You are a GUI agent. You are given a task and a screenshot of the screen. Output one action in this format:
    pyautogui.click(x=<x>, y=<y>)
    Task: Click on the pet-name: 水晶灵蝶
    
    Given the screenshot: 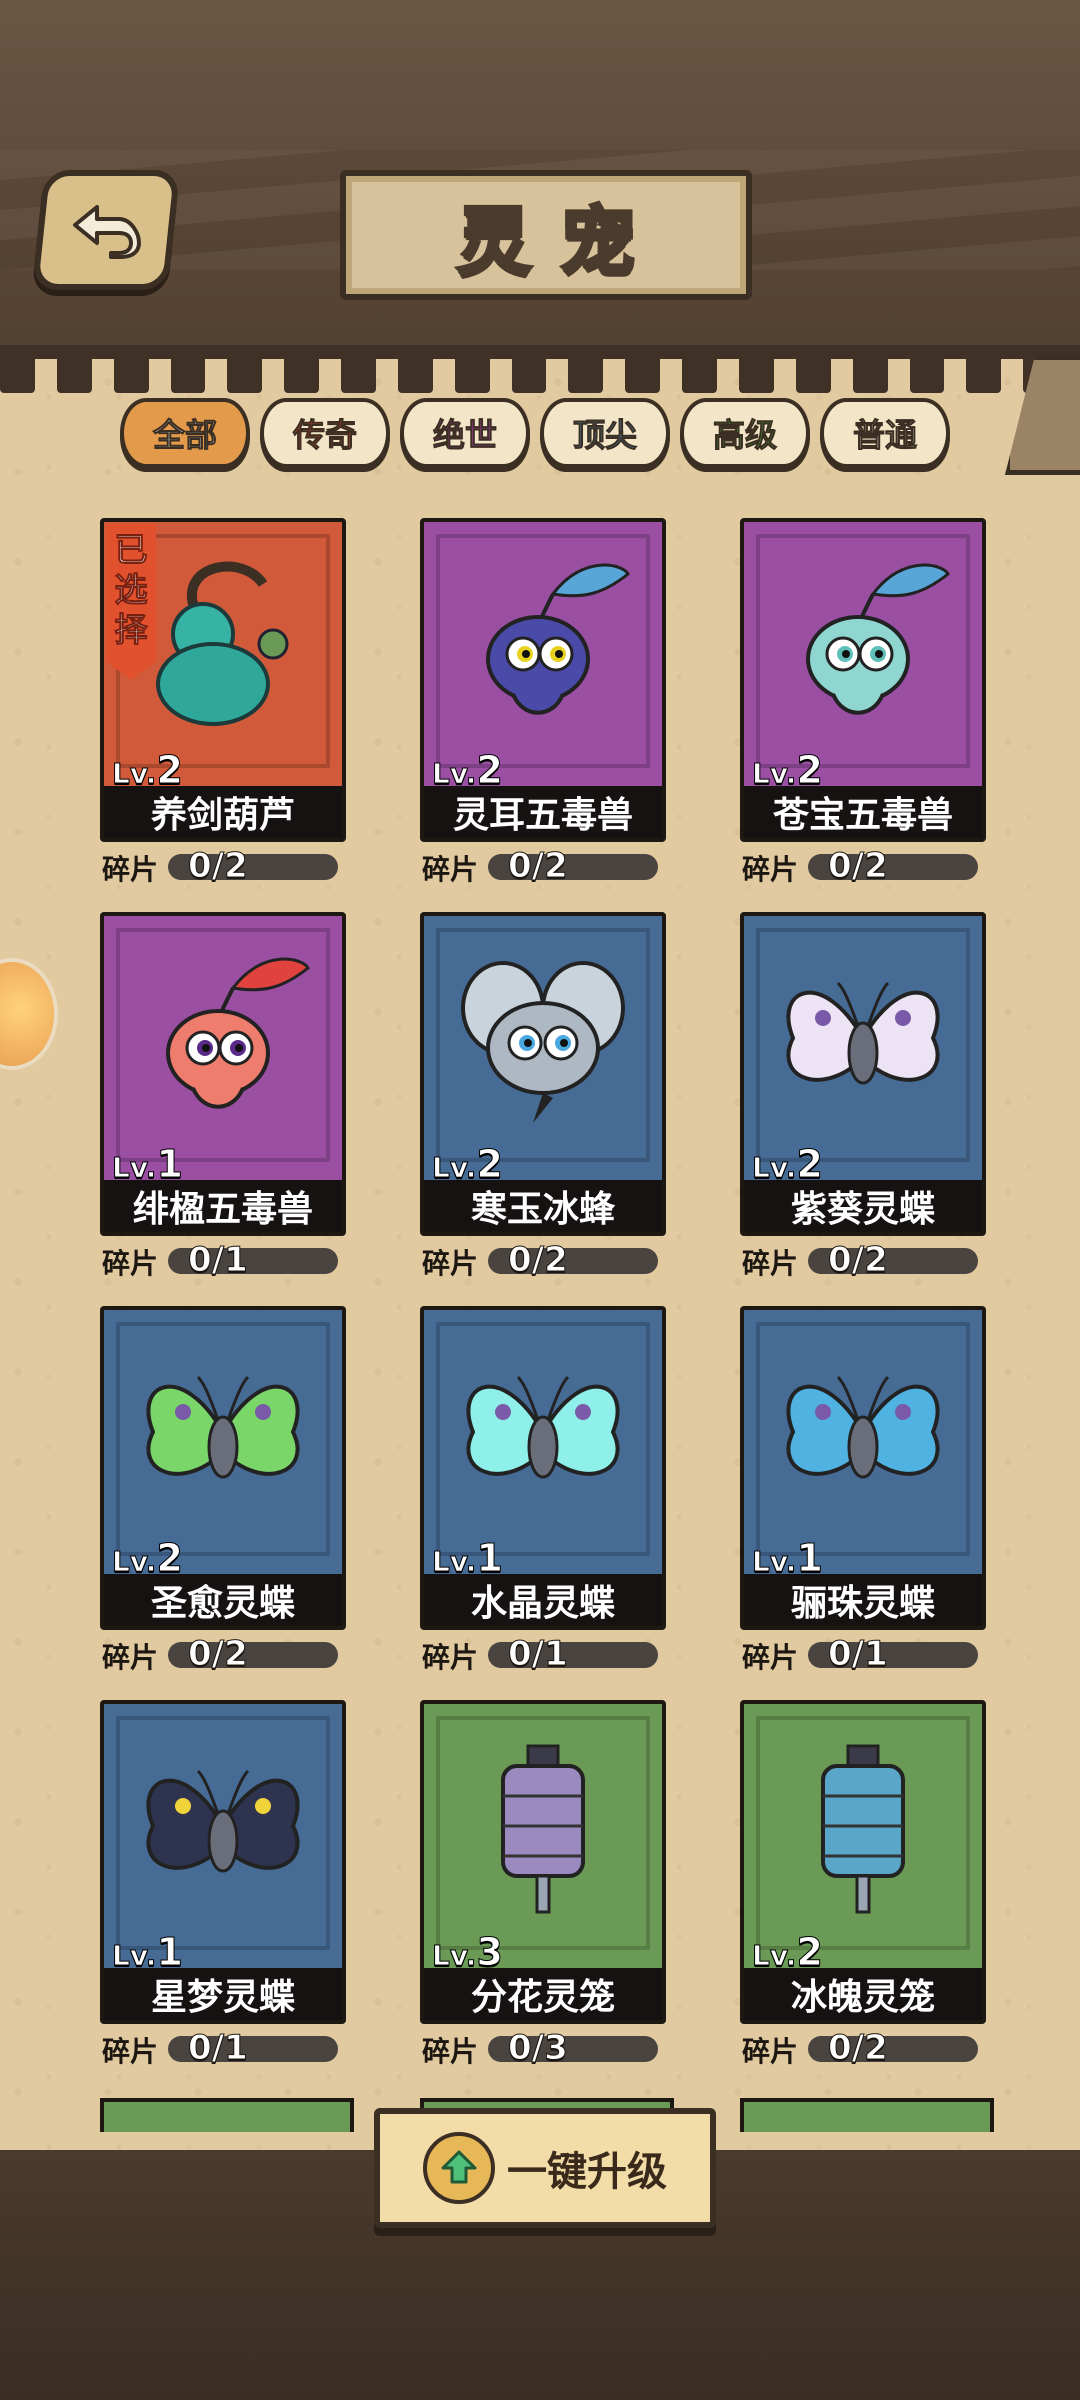 What is the action you would take?
    pyautogui.click(x=543, y=1600)
    